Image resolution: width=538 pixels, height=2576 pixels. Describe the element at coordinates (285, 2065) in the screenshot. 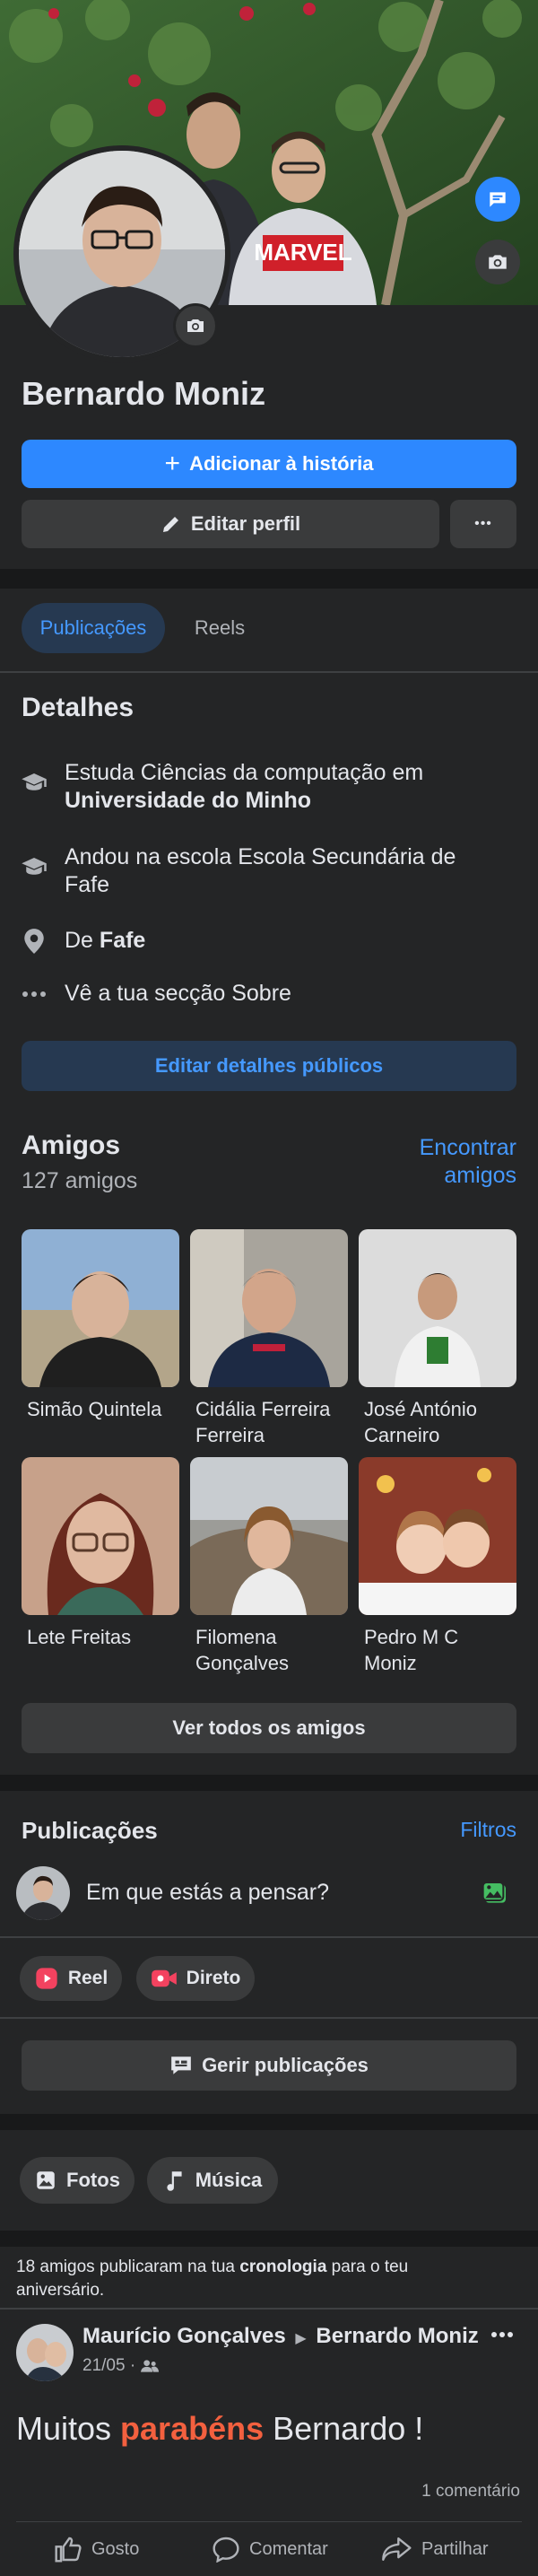

I see `manage-posts-label: Gerir publicações` at that location.